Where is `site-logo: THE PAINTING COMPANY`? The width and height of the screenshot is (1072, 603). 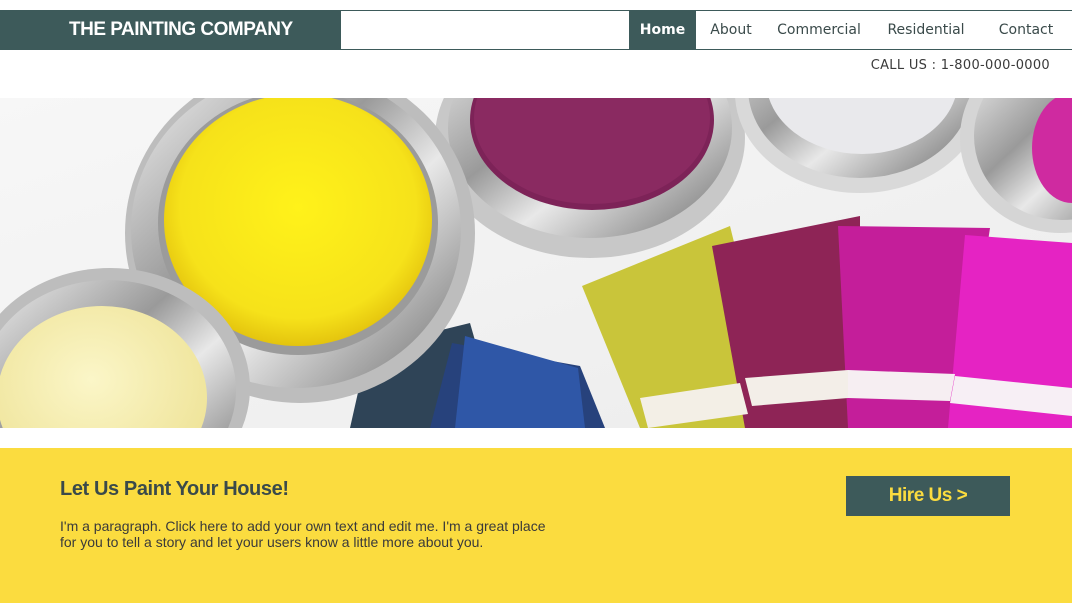 site-logo: THE PAINTING COMPANY is located at coordinates (170, 30).